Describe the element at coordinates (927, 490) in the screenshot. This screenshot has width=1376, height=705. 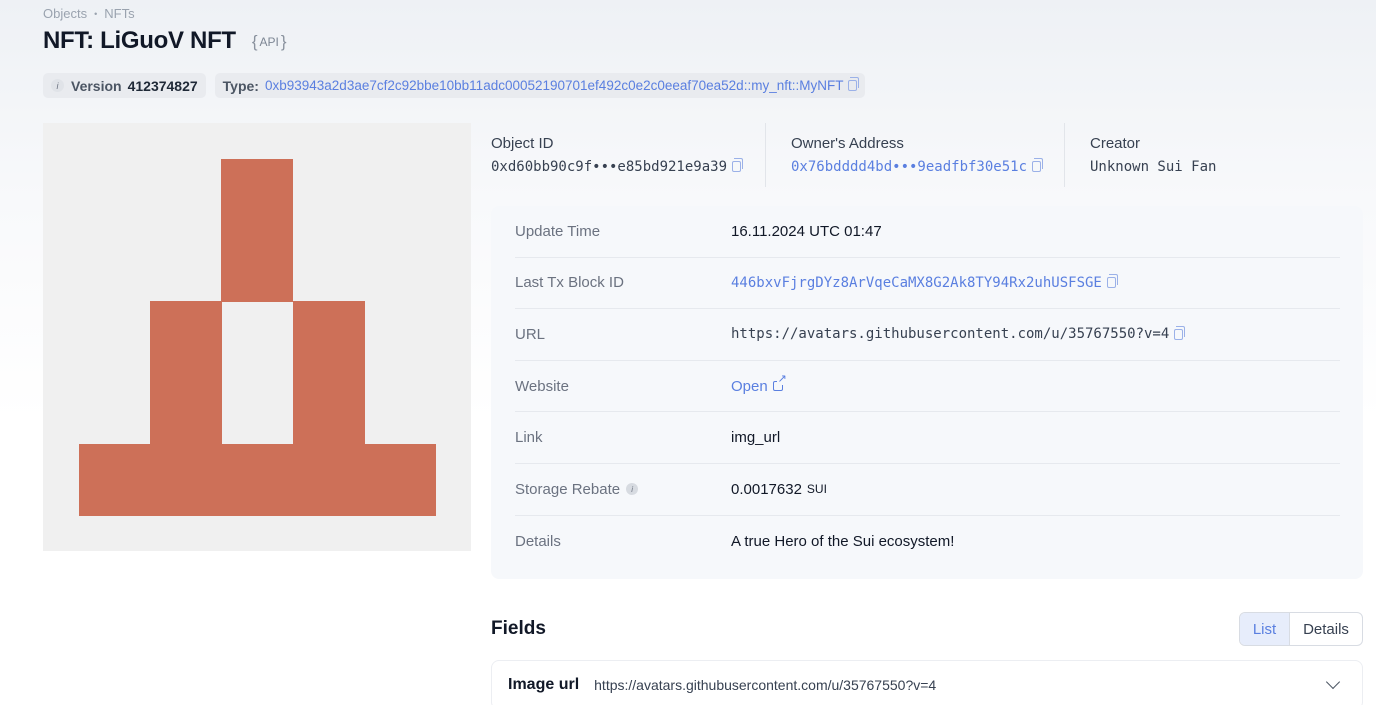
I see `detail-row-storage-rebate: Storage Rebate i 0.0017632 SUI` at that location.